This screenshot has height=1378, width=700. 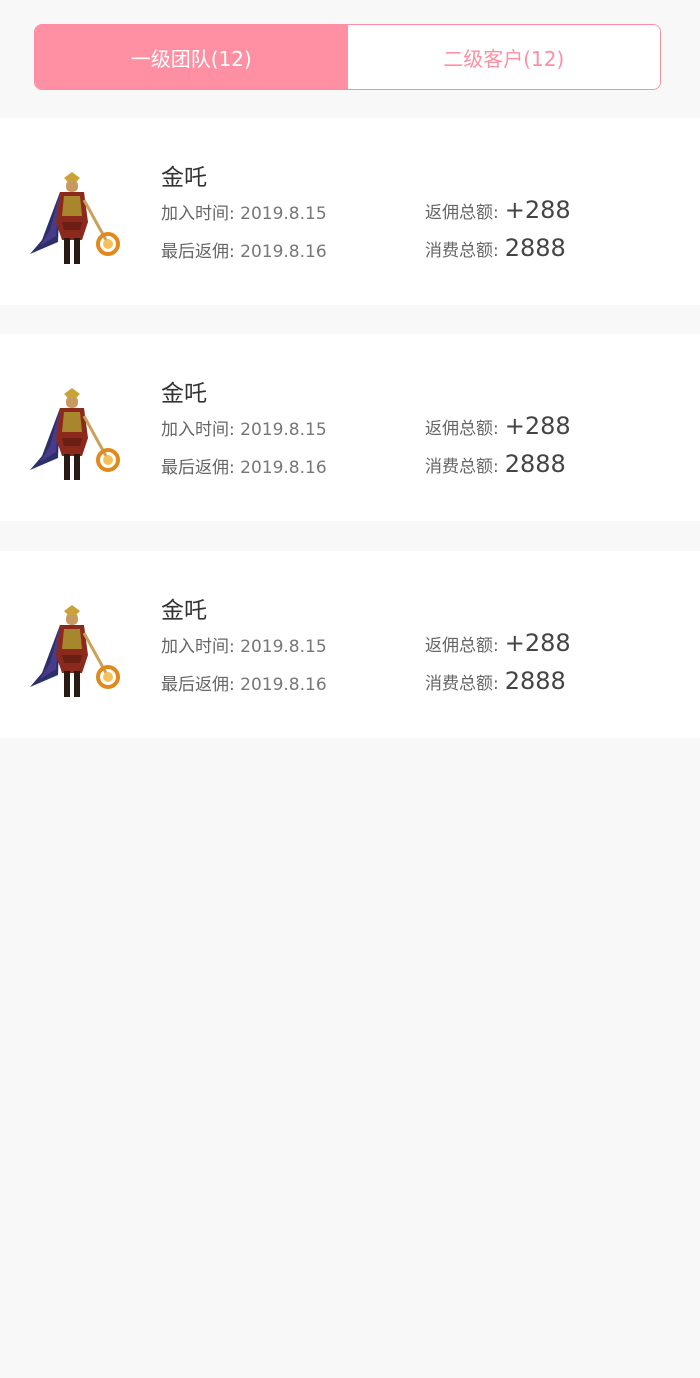 What do you see at coordinates (191, 57) in the screenshot?
I see `tab-first-level-team: 一级团队(12)` at bounding box center [191, 57].